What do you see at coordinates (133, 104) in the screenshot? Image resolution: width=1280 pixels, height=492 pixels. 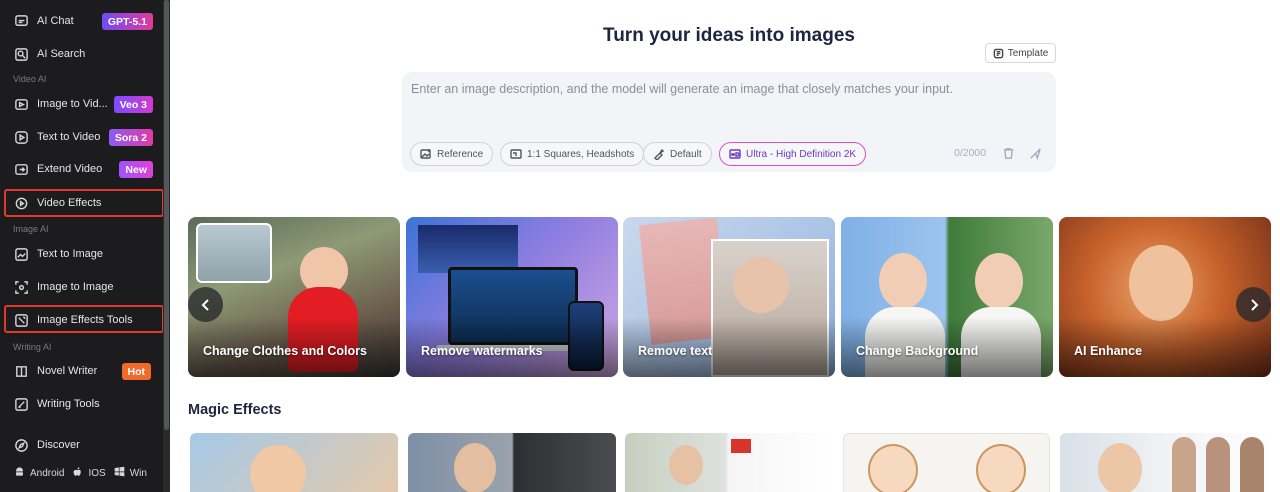 I see `veo-badge: Veo 3` at bounding box center [133, 104].